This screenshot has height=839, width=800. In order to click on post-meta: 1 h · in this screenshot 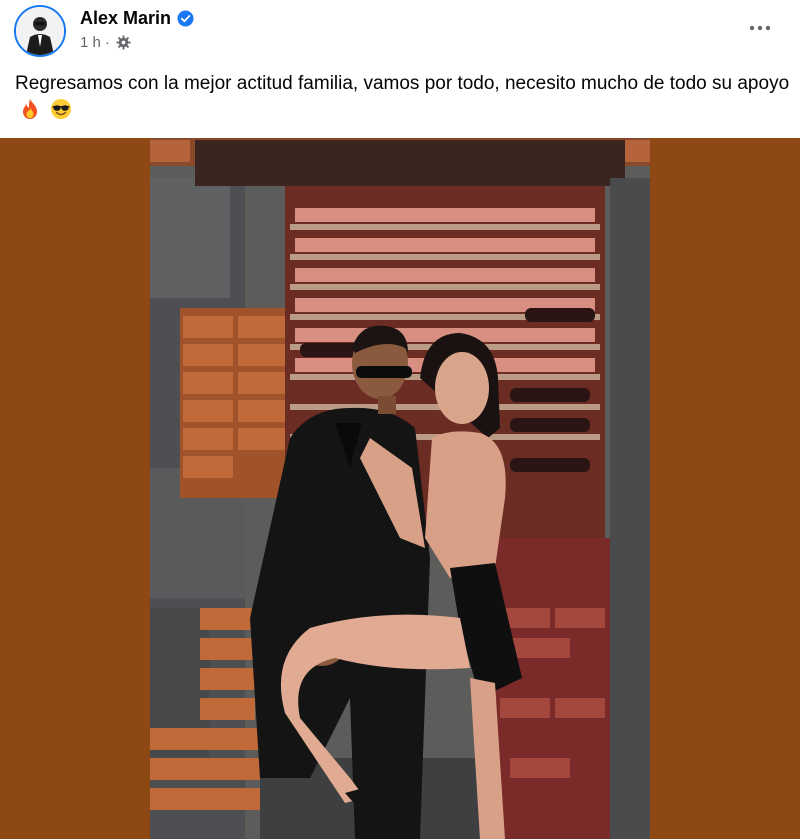, I will do `click(105, 42)`.